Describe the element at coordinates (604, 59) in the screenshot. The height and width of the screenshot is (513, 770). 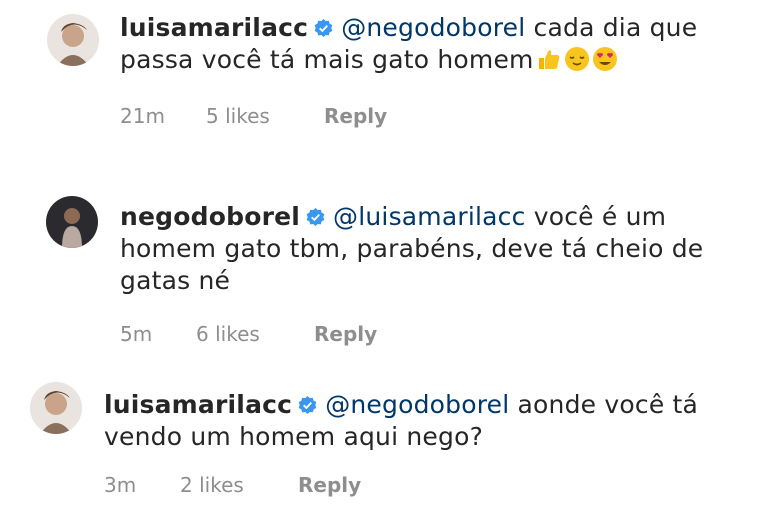
I see `heart-eyes-face-icon` at that location.